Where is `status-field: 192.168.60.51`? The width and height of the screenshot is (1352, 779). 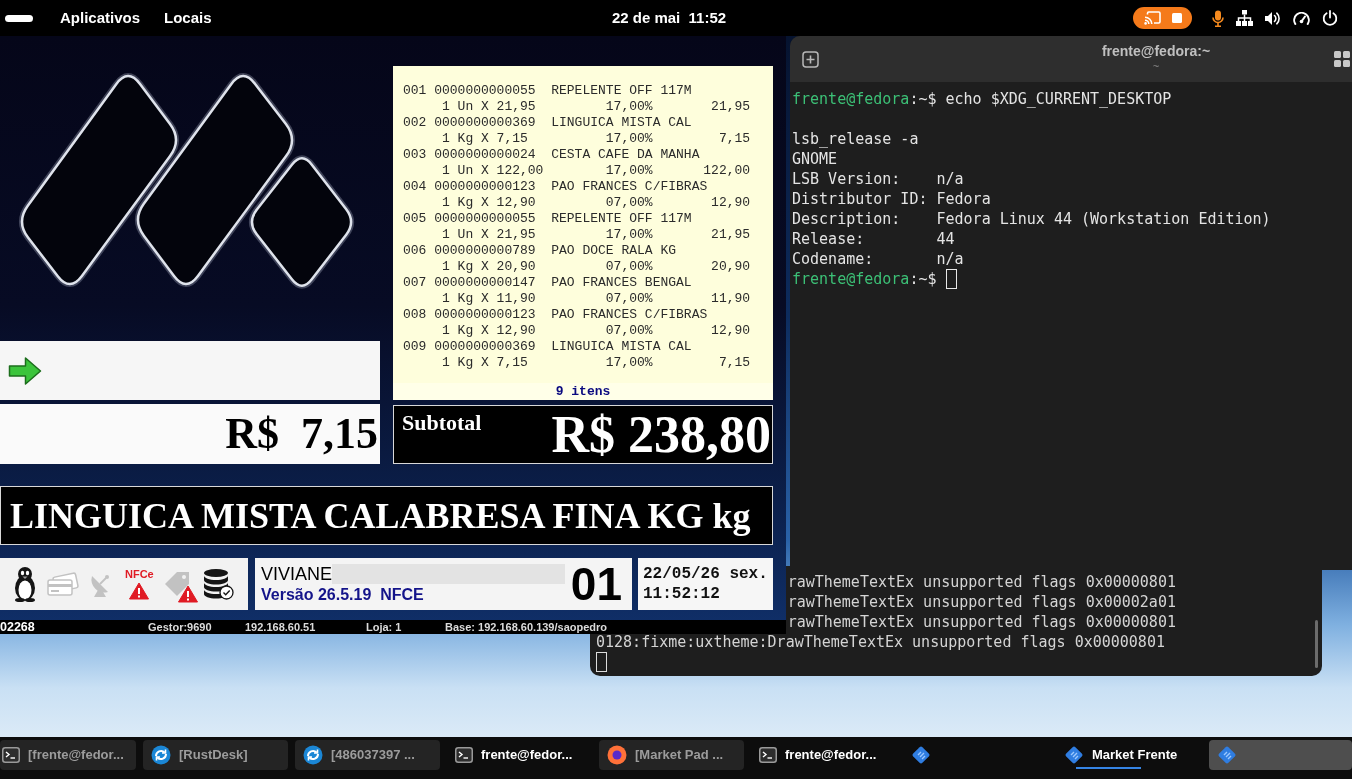
status-field: 192.168.60.51 is located at coordinates (280, 627).